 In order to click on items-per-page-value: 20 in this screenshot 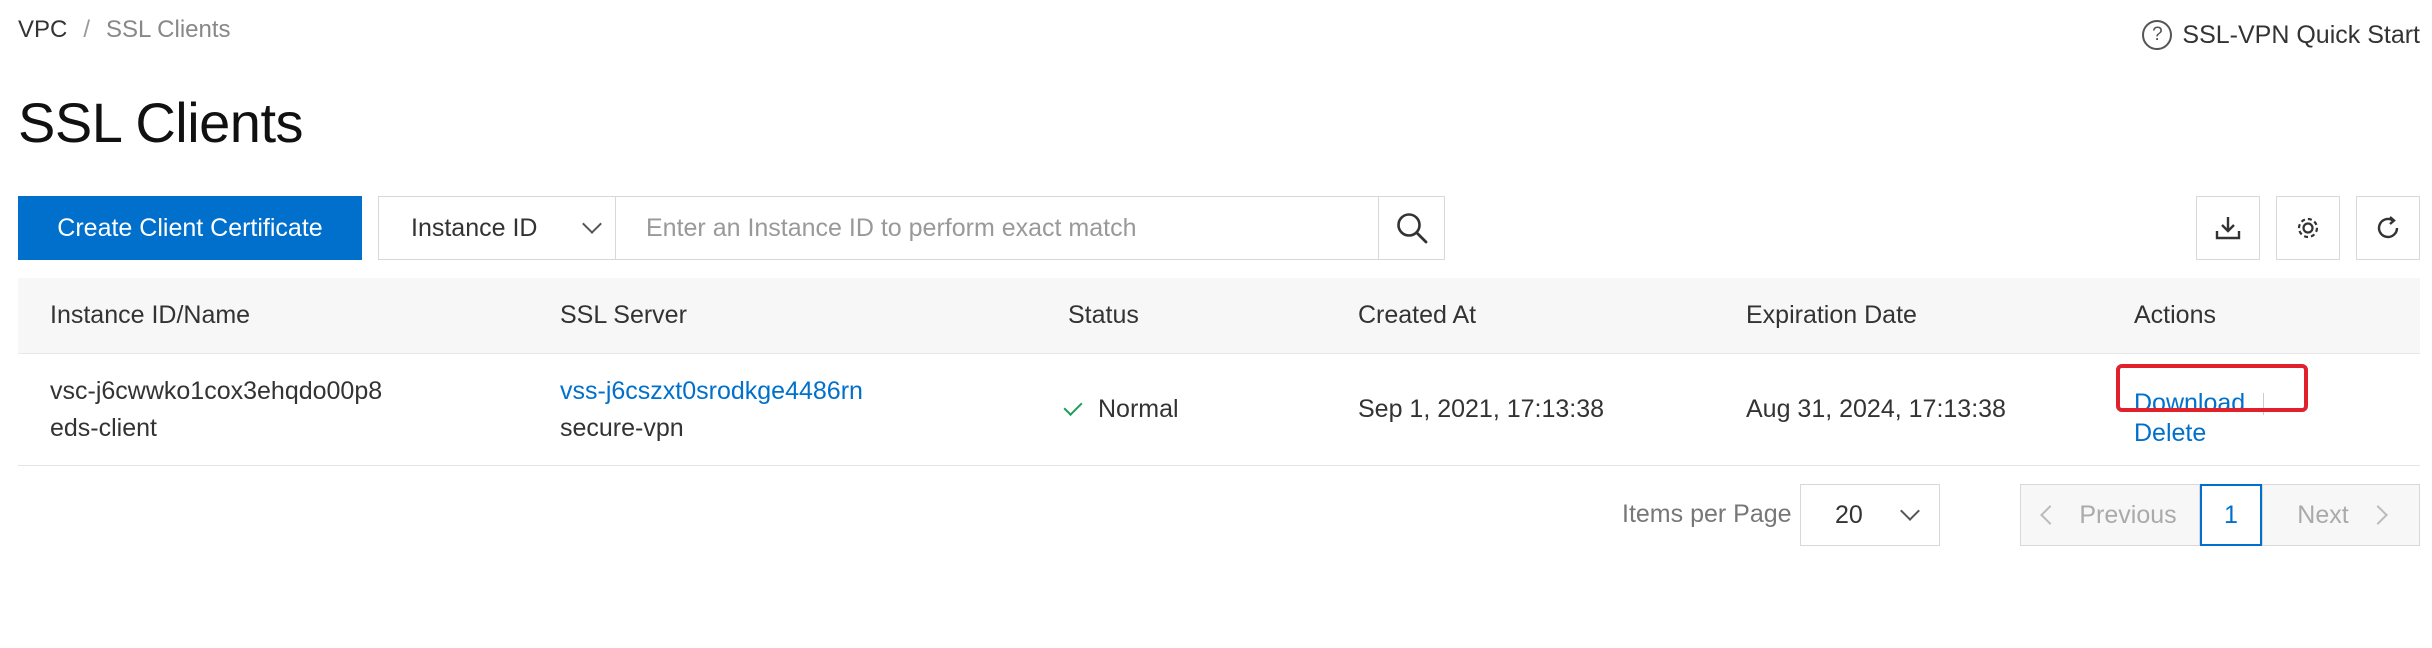, I will do `click(1849, 514)`.